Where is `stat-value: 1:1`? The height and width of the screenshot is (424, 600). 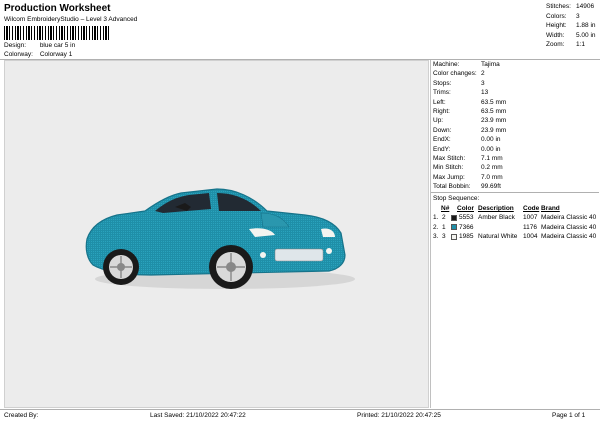 stat-value: 1:1 is located at coordinates (581, 45).